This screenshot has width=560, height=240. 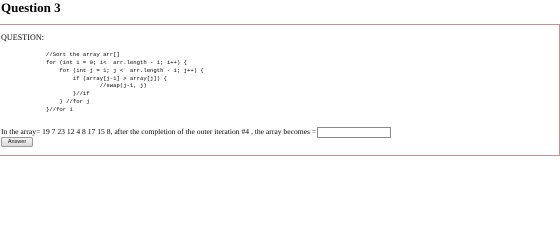 What do you see at coordinates (68, 102) in the screenshot?
I see `code-line: } //for j` at bounding box center [68, 102].